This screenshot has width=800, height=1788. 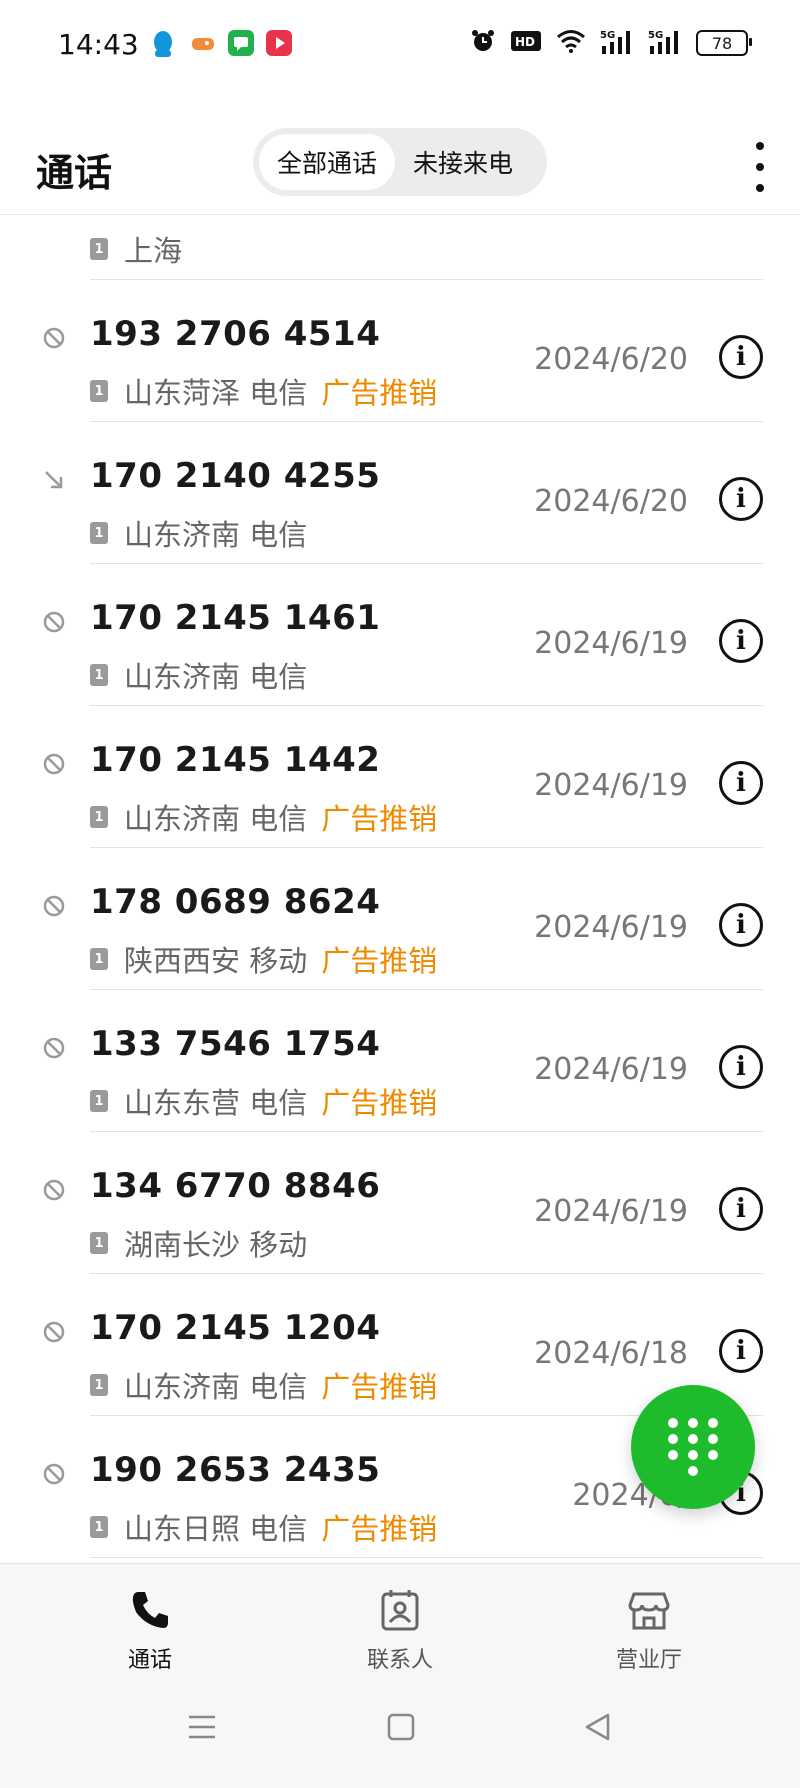 What do you see at coordinates (400, 493) in the screenshot?
I see `call-log-row: 170 2140 4255 1 山东济南 电信 2024/6/20 i` at bounding box center [400, 493].